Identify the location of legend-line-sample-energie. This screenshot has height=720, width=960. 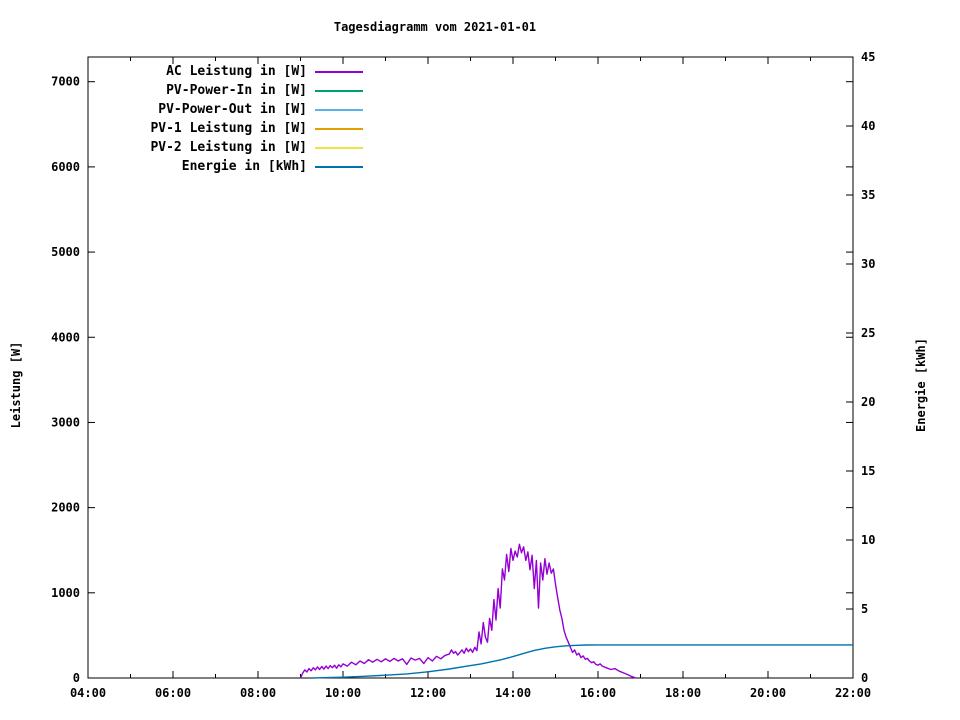
(339, 166).